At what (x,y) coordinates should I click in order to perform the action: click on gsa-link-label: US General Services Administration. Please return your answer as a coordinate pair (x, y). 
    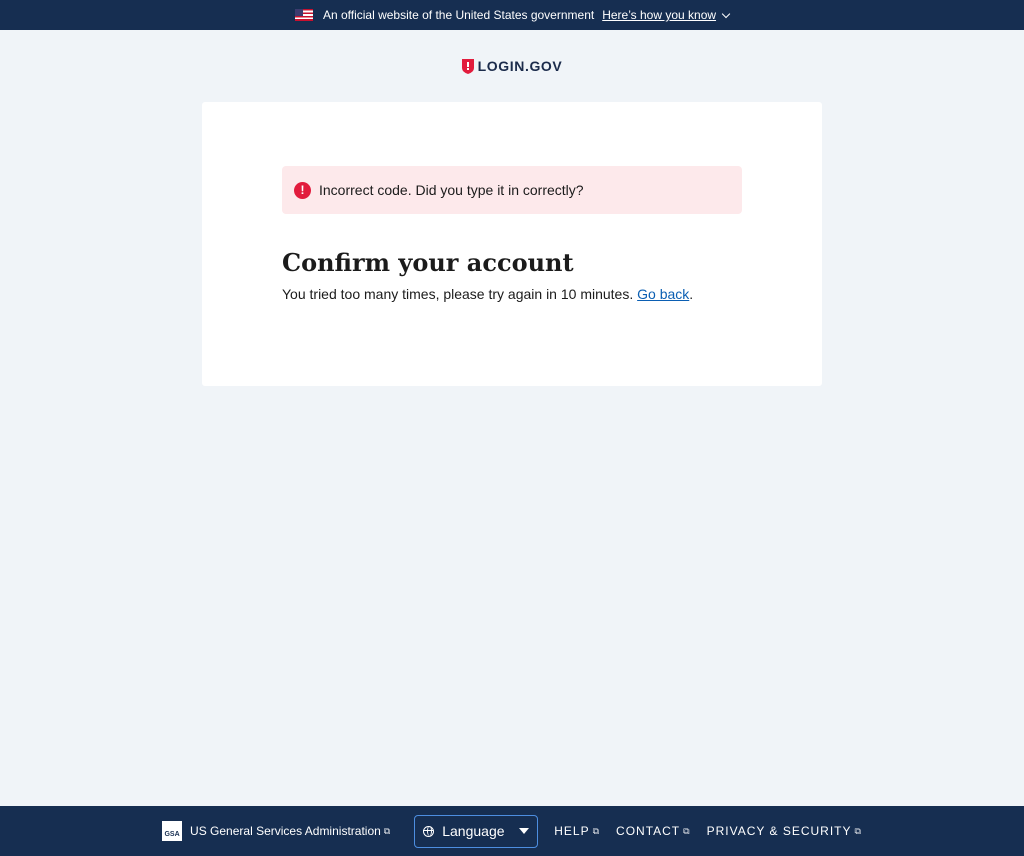
    Looking at the image, I should click on (285, 831).